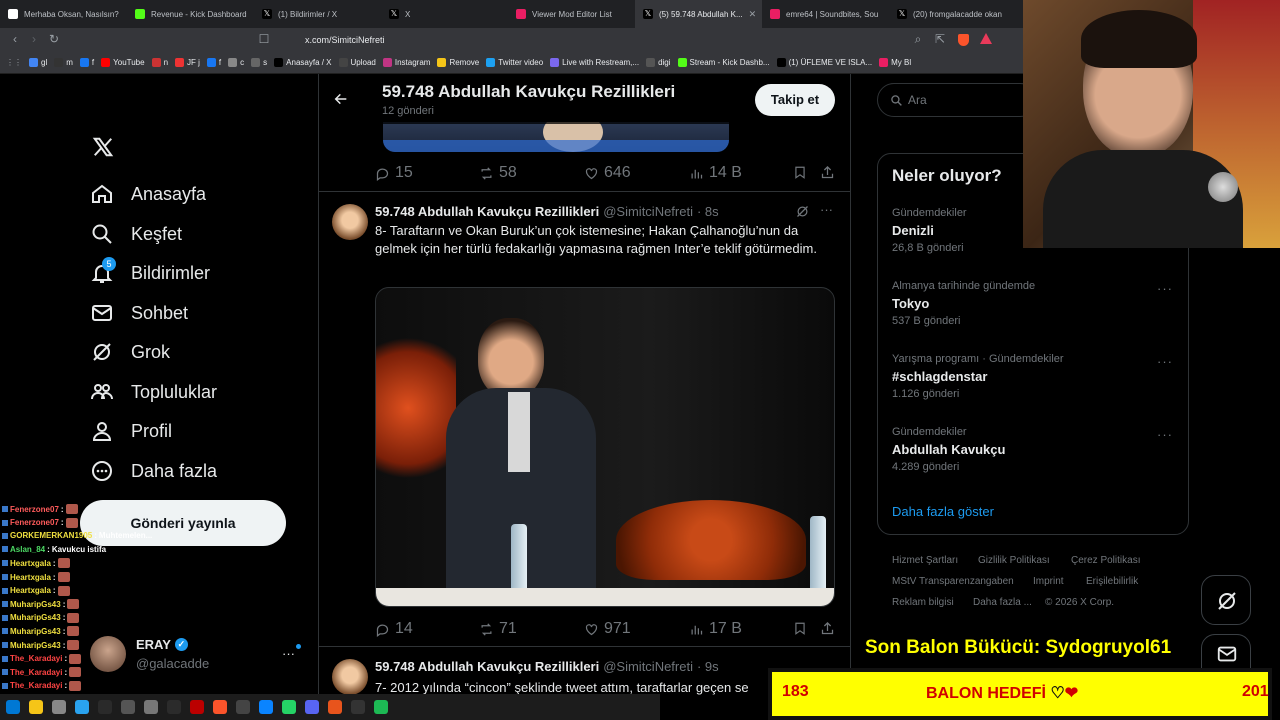 The height and width of the screenshot is (720, 1280). What do you see at coordinates (929, 230) in the screenshot?
I see `trend-item: Gündemdekiler Denizli 26,8 B gönderi` at bounding box center [929, 230].